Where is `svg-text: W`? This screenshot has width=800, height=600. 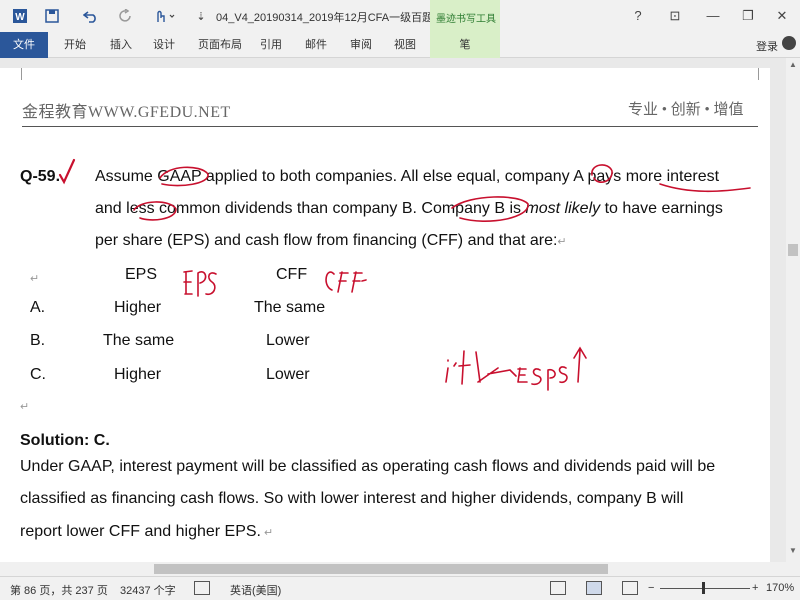 svg-text: W is located at coordinates (20, 17).